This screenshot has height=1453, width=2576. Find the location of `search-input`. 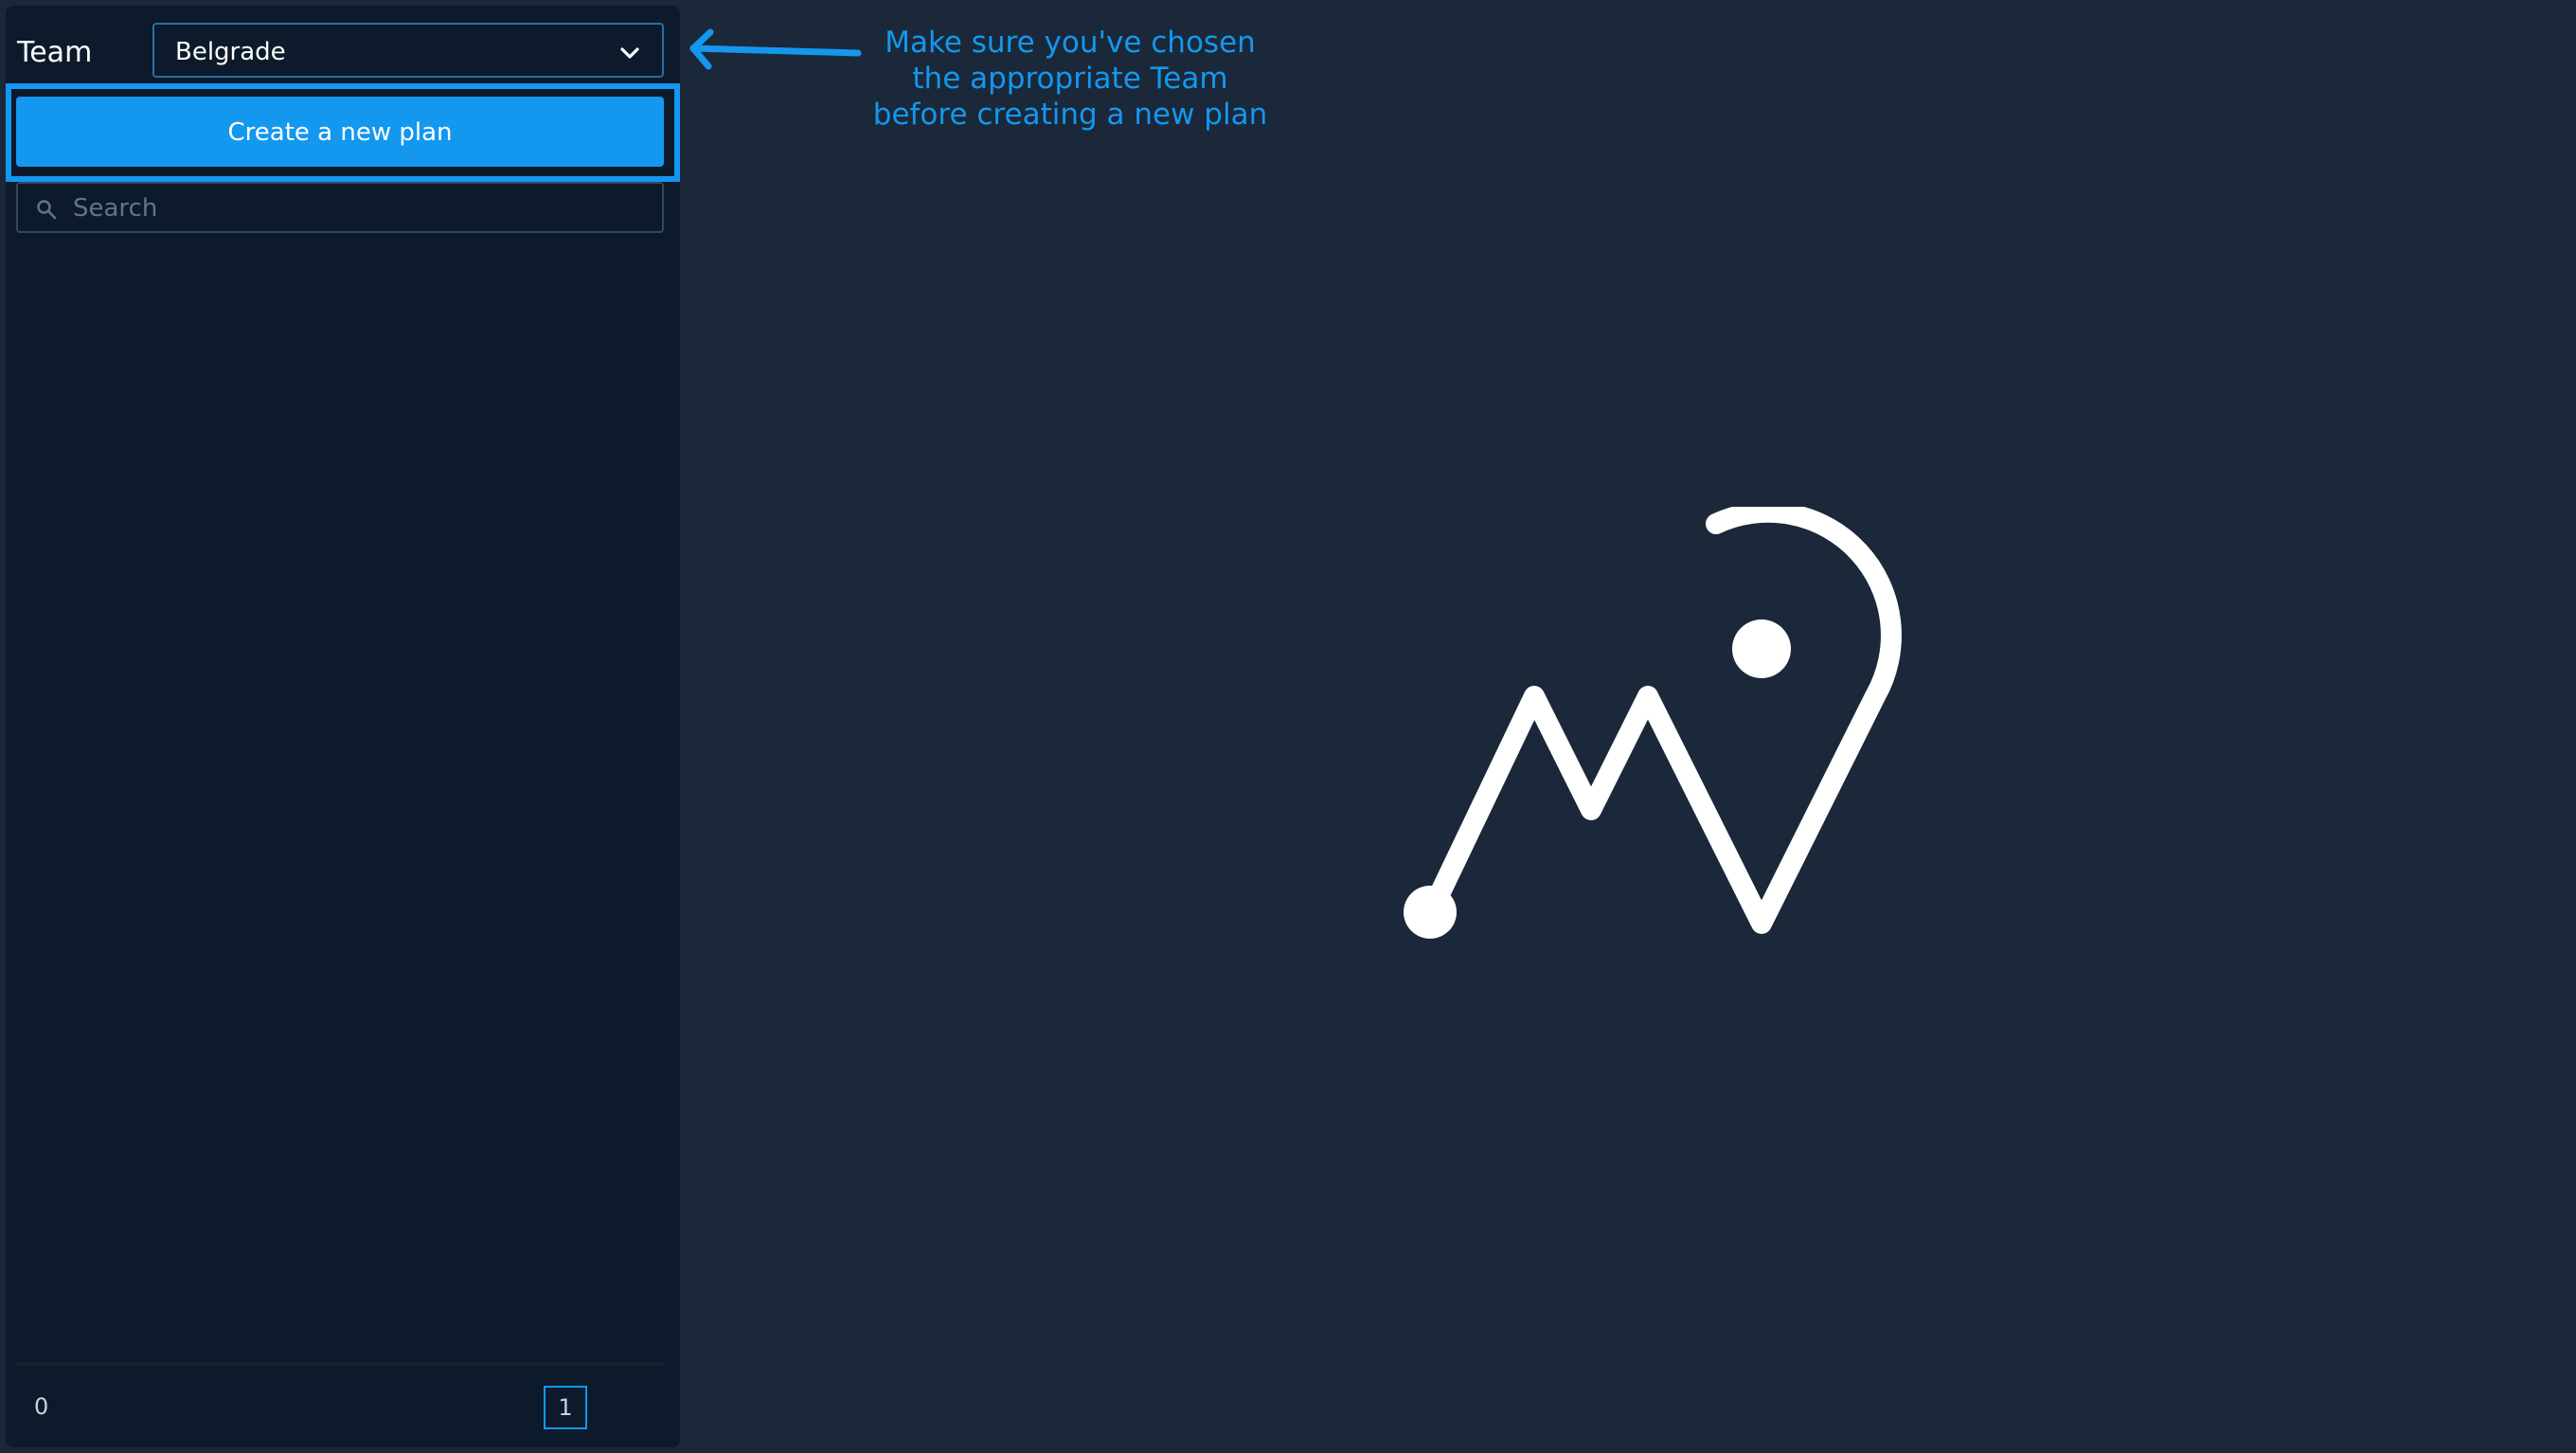

search-input is located at coordinates (362, 208).